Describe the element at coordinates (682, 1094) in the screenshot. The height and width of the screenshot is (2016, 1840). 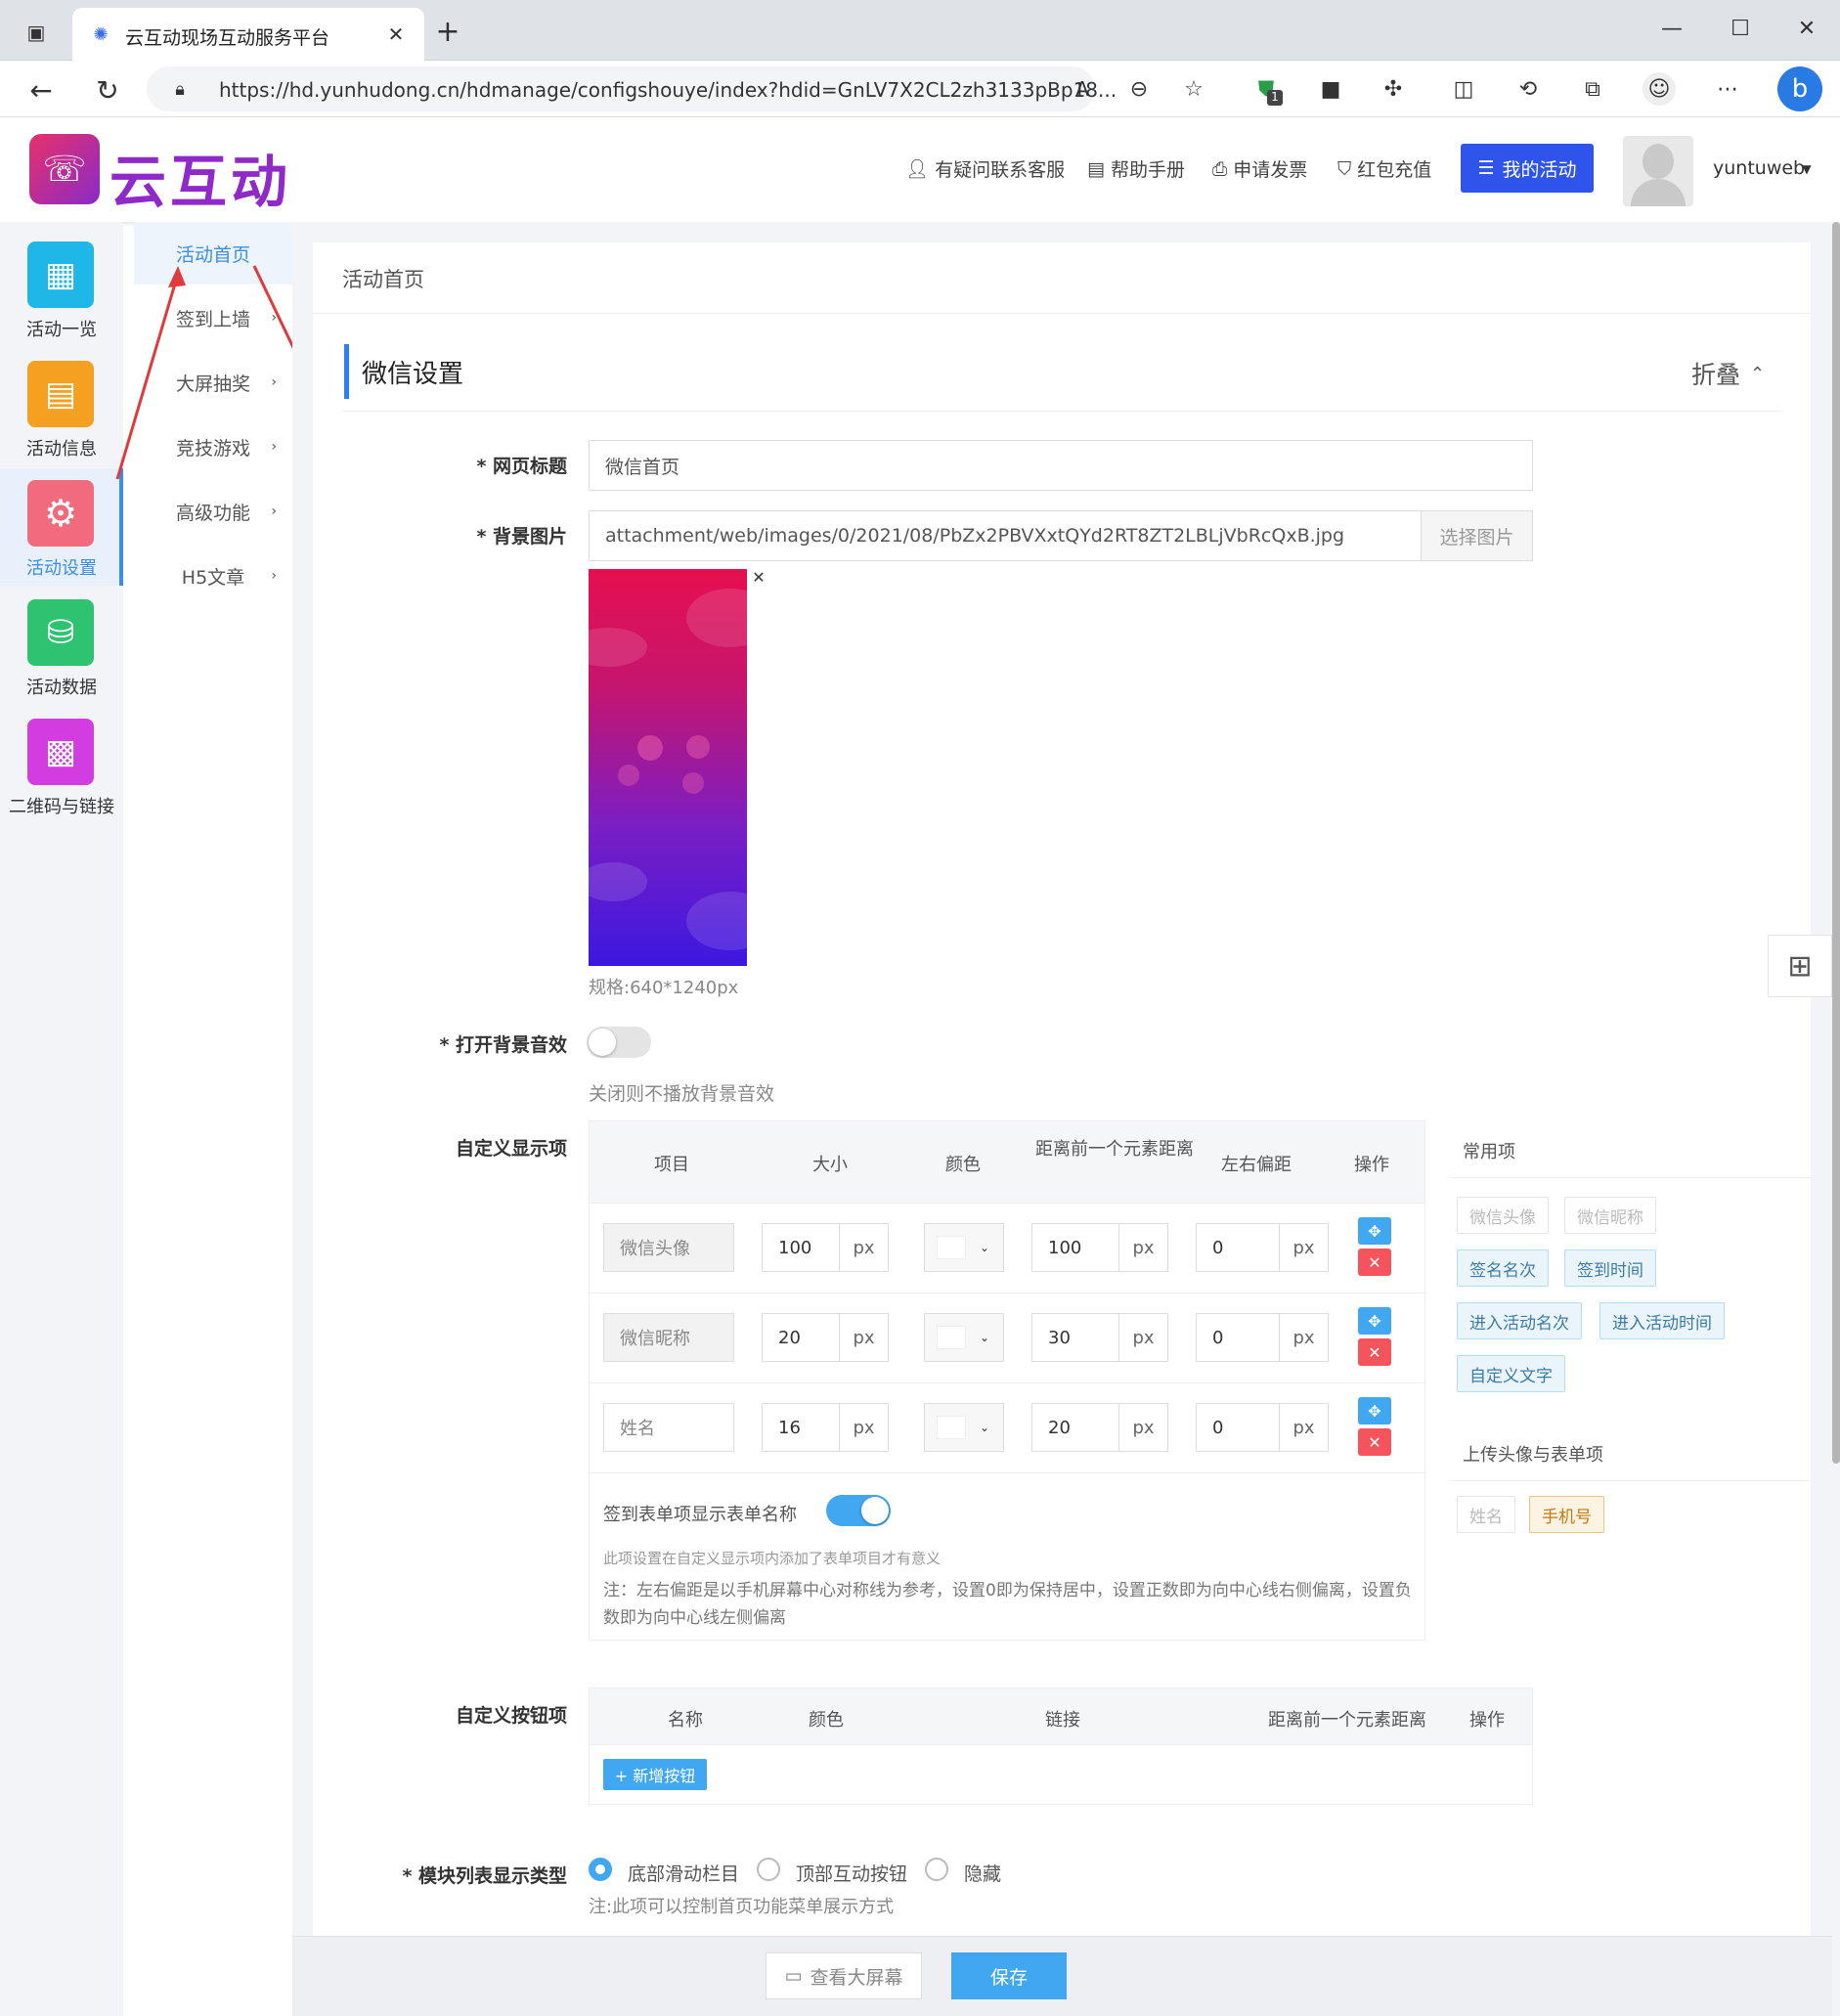
I see `bg-music-hint: 关闭则不播放背景音效` at that location.